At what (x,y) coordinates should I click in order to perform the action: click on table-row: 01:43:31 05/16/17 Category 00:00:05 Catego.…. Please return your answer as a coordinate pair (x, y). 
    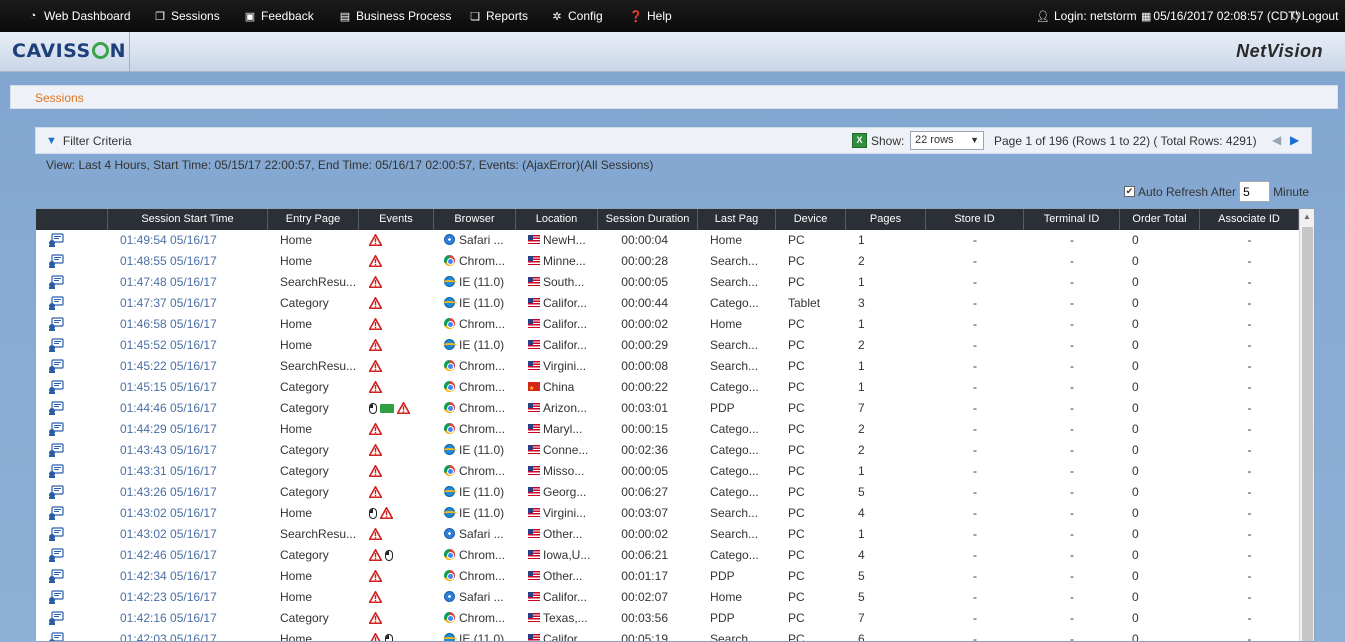
    Looking at the image, I should click on (667, 471).